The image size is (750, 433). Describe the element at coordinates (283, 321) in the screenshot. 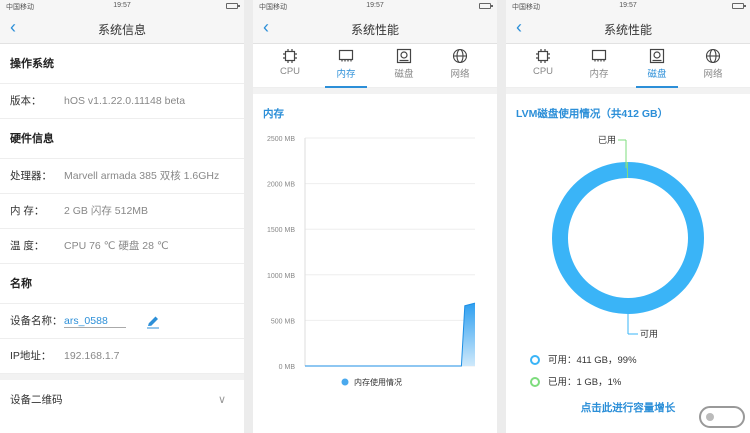

I see `y-tick-label: 500 MB` at that location.